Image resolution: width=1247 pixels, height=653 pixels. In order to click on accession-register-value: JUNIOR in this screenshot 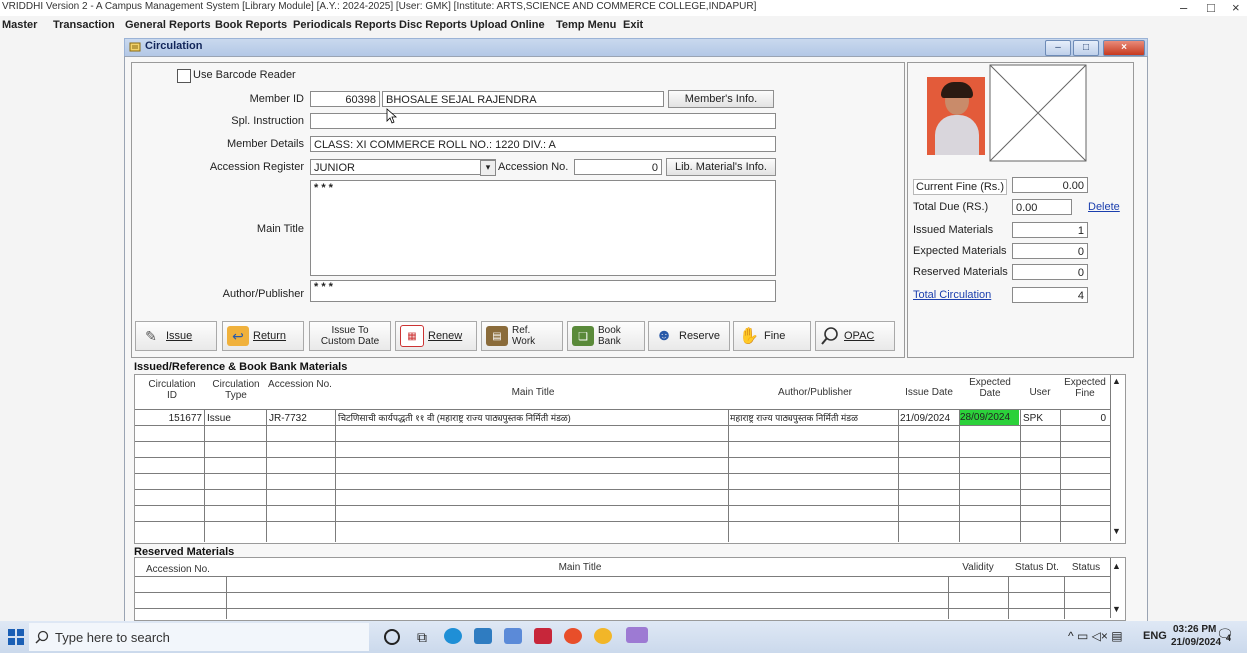, I will do `click(334, 168)`.